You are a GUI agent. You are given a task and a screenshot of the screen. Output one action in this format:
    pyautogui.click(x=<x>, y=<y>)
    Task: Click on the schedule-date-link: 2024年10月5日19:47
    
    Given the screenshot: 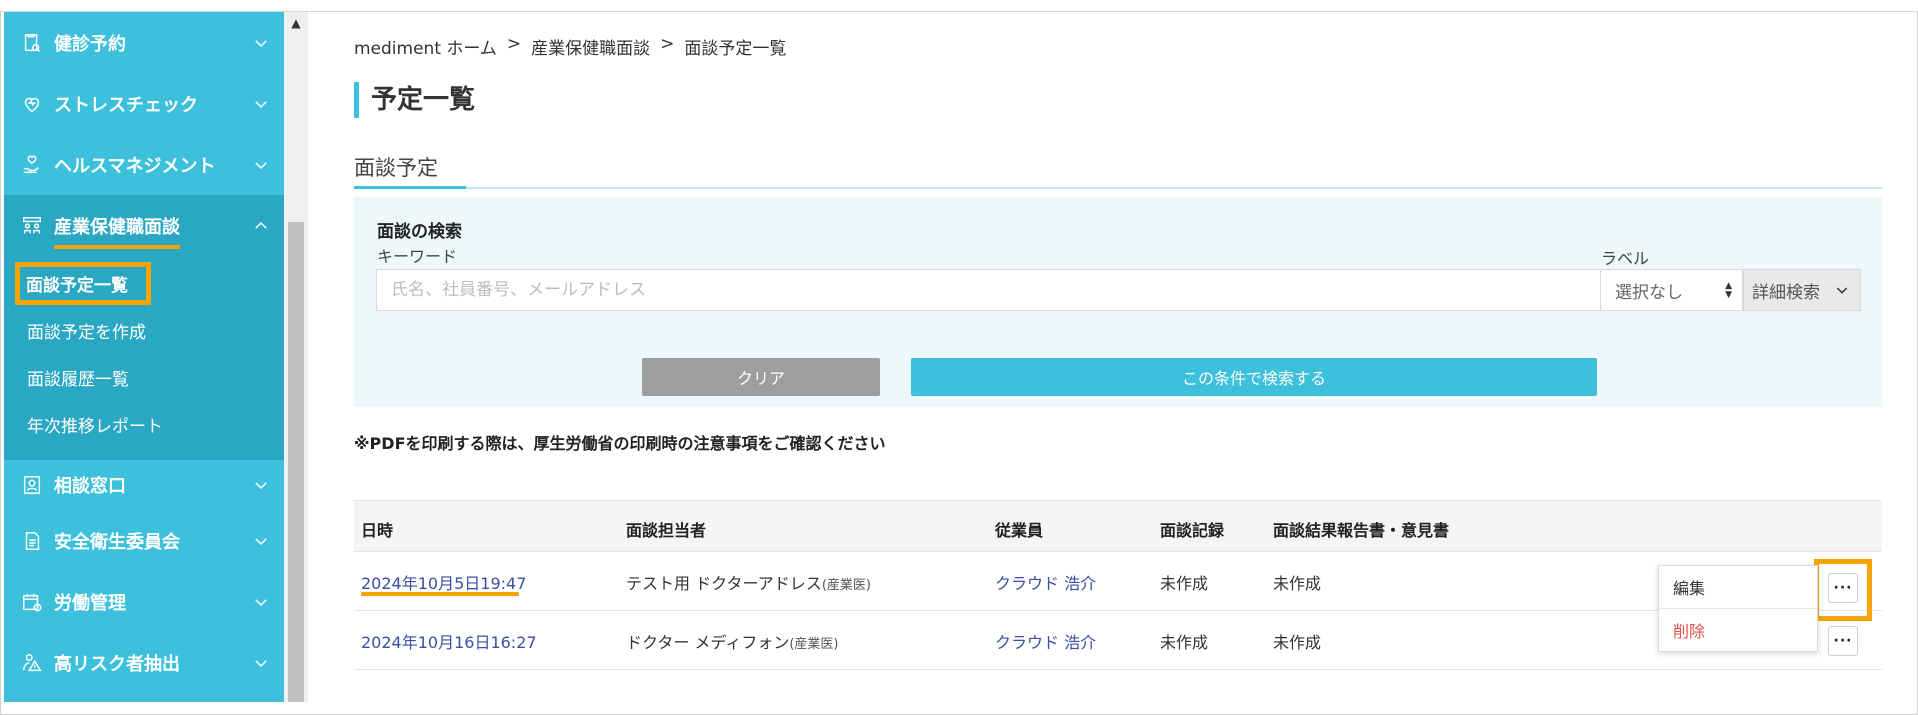 What is the action you would take?
    pyautogui.click(x=443, y=582)
    